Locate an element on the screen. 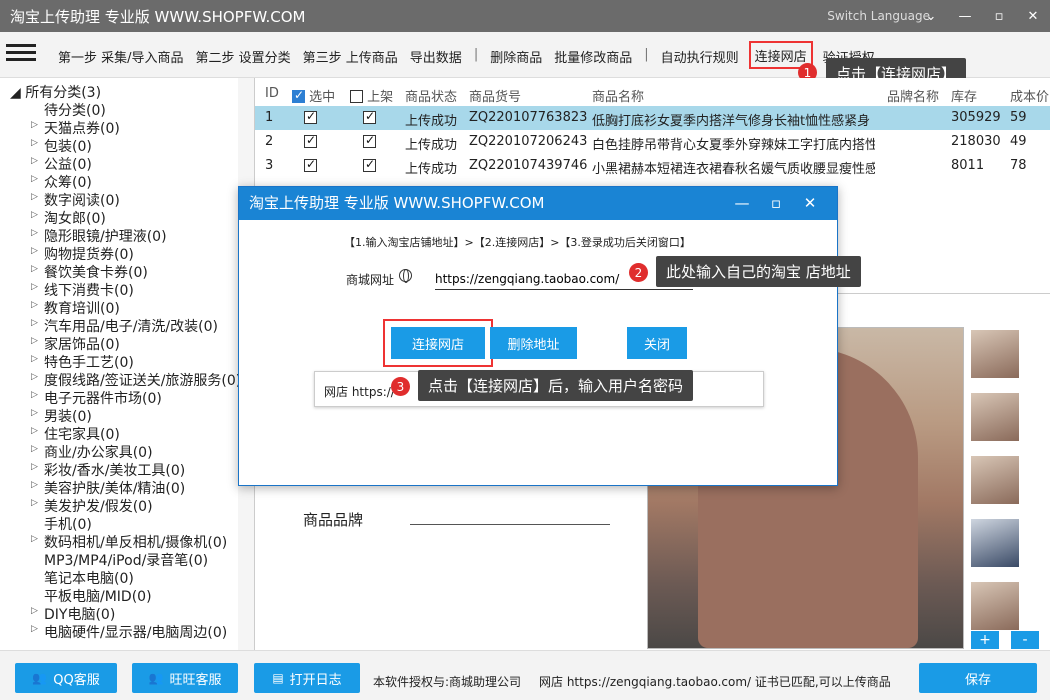  category-item: ▷ 餐饮美食卡券(0) is located at coordinates (134, 271).